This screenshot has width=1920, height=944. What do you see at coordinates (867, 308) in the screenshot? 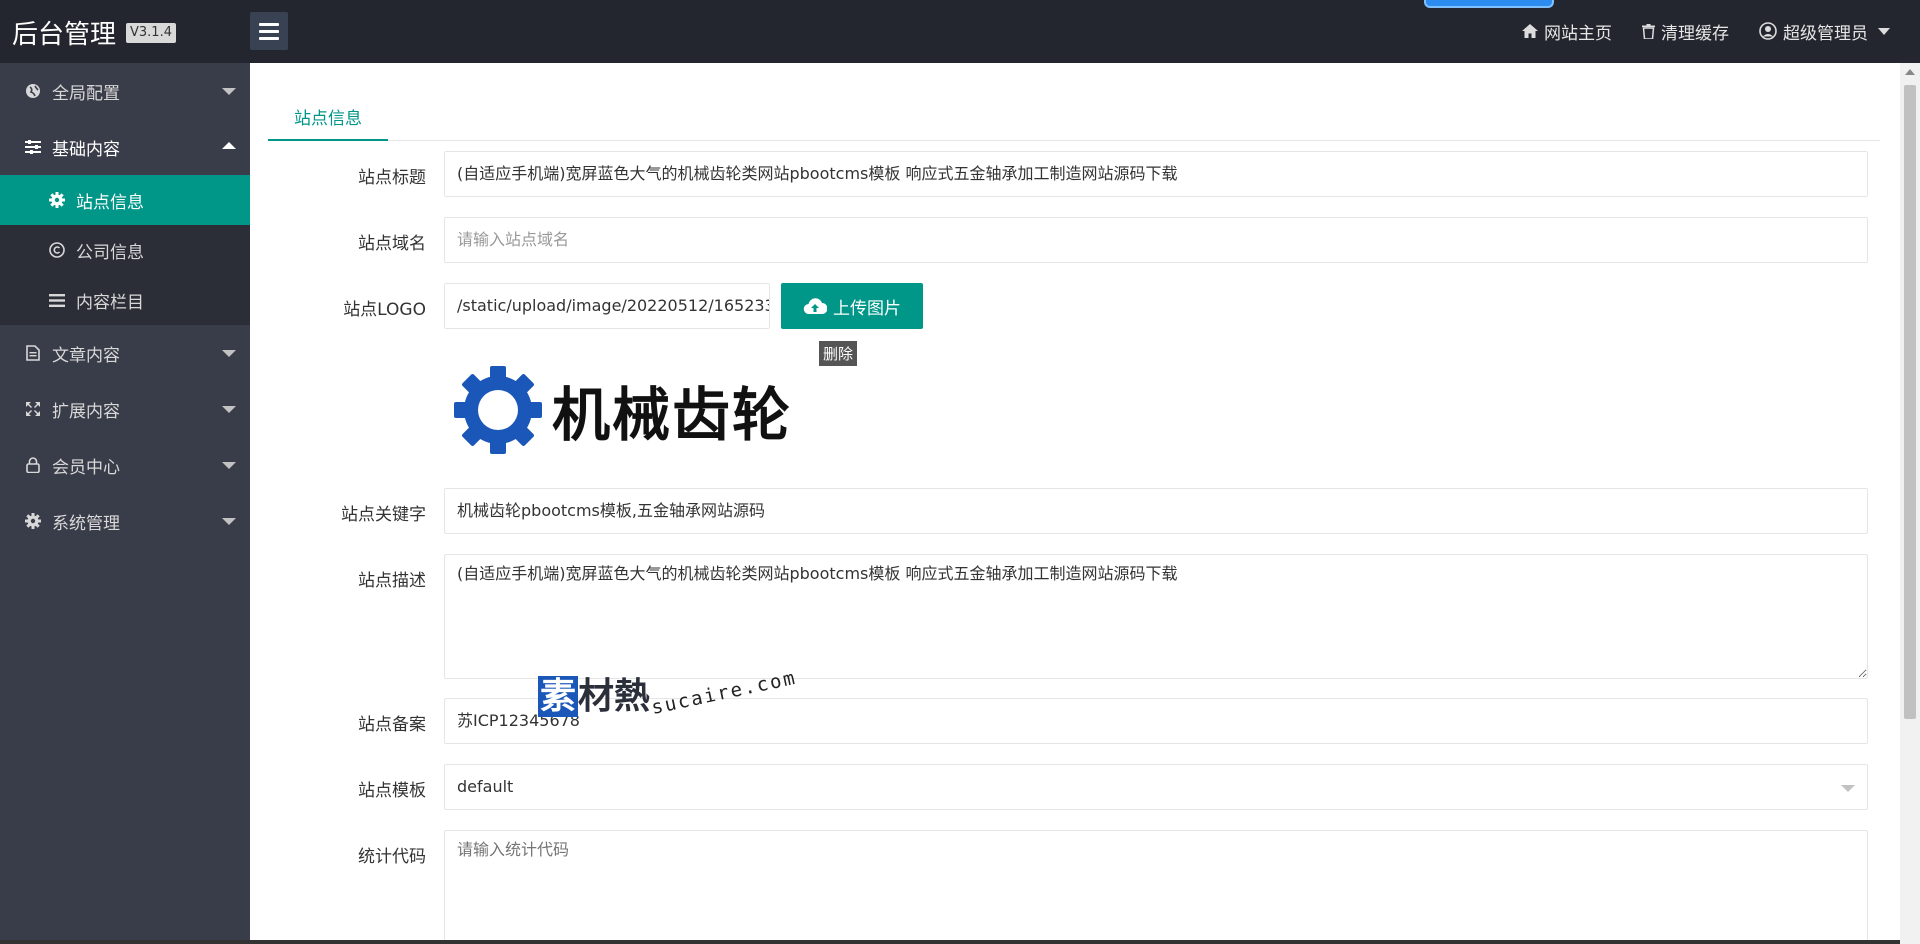
I see `upload-image-label: 上传图片` at bounding box center [867, 308].